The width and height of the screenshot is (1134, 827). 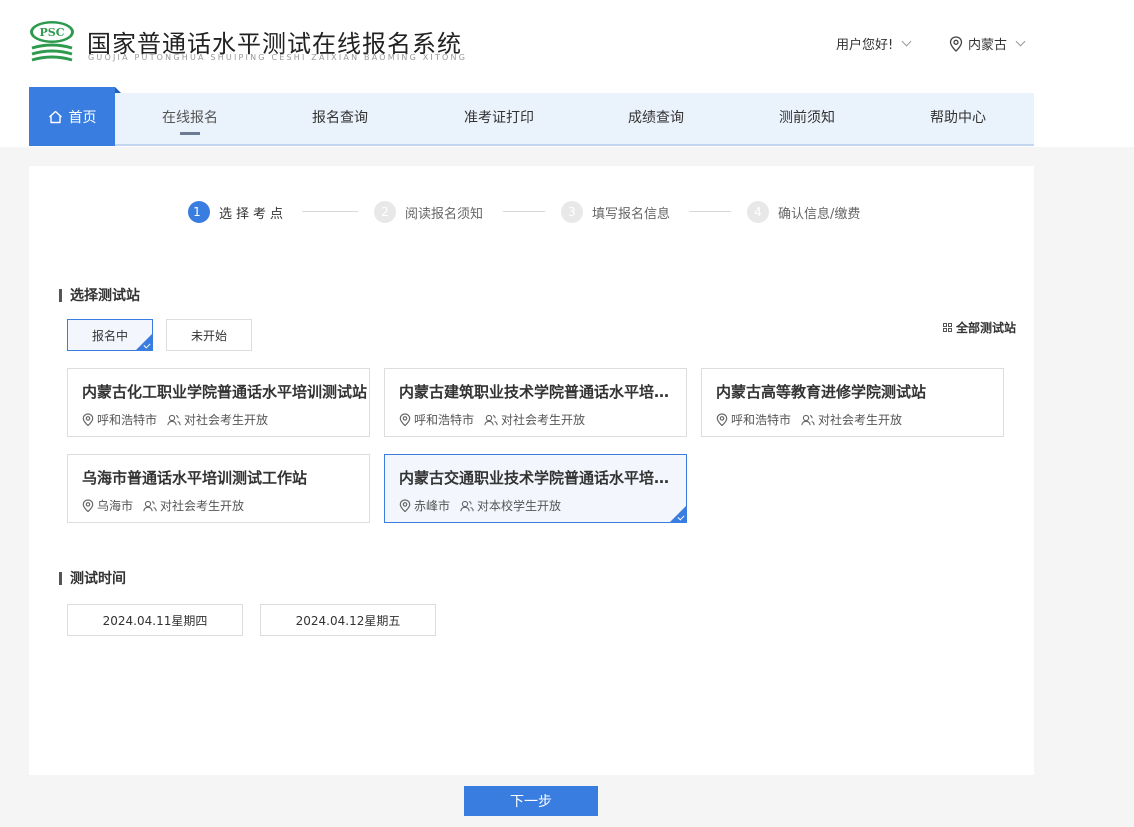 I want to click on station-city: 乌海市, so click(x=107, y=505).